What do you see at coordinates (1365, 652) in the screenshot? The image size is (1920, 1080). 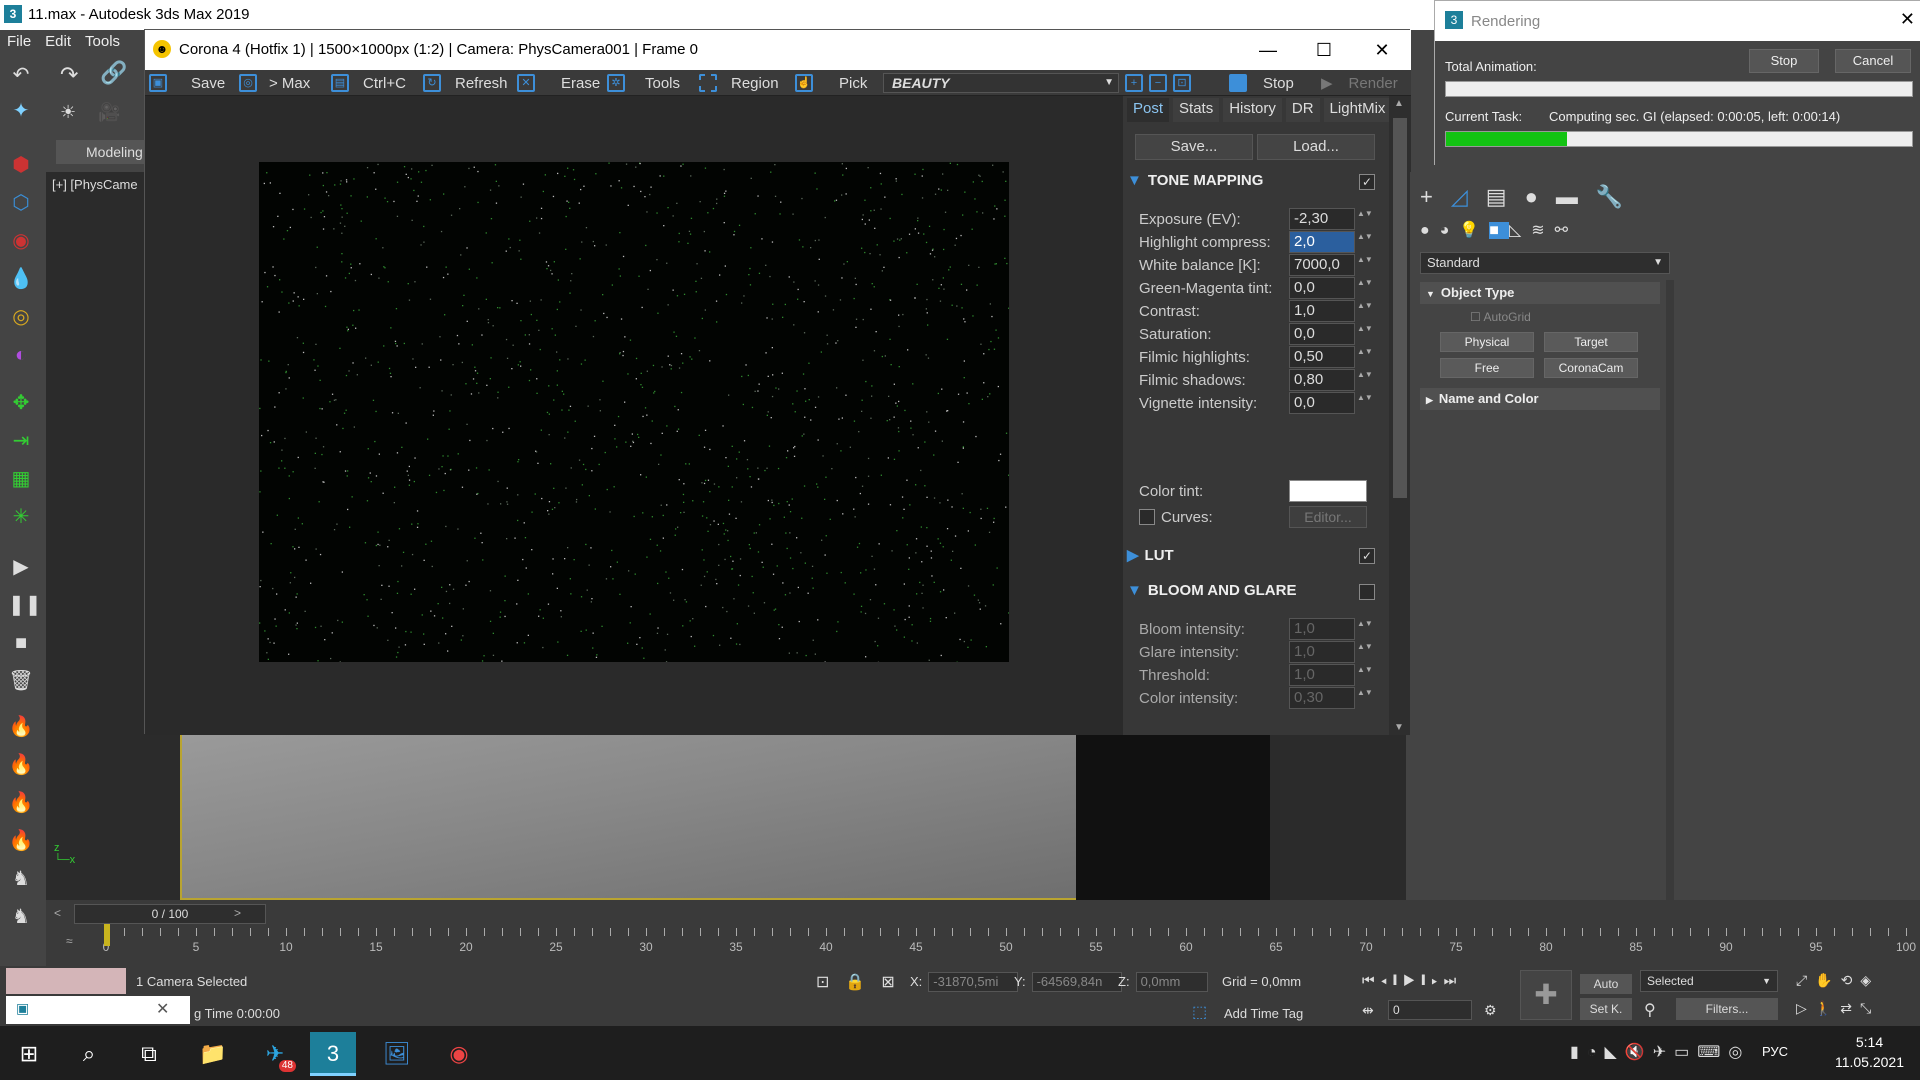 I see `bloom-2-spinner: ▲▼` at bounding box center [1365, 652].